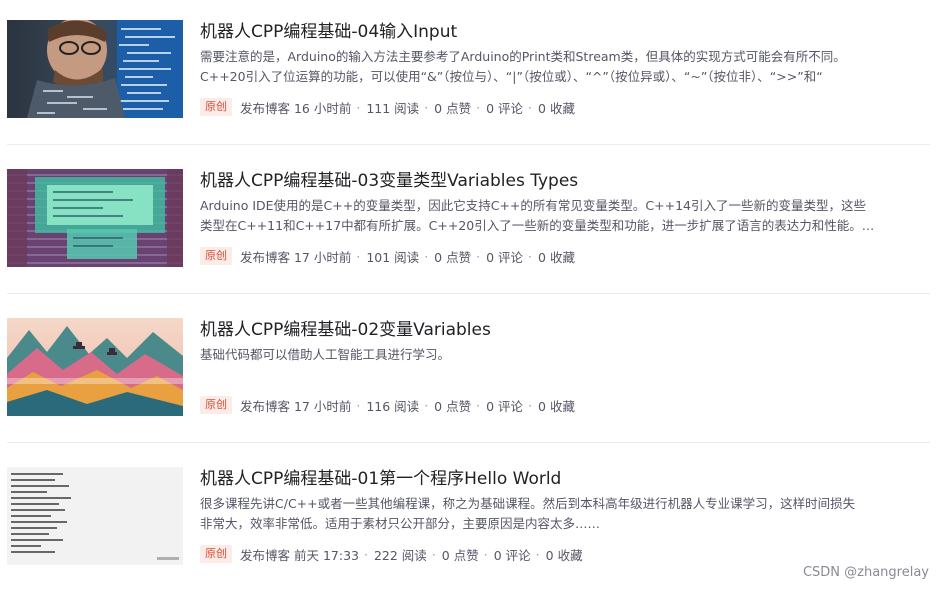  I want to click on thumbnail-landscape-image, so click(95, 367).